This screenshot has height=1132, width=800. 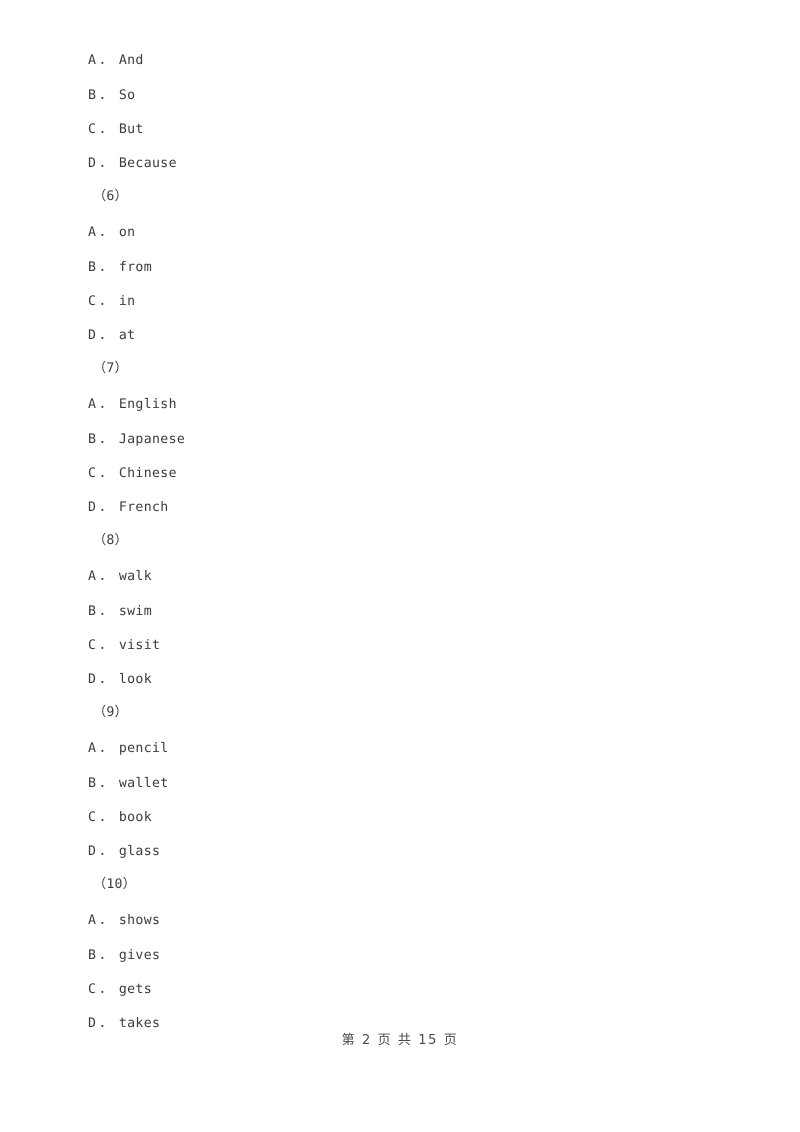 I want to click on option-text: glass, so click(x=139, y=851).